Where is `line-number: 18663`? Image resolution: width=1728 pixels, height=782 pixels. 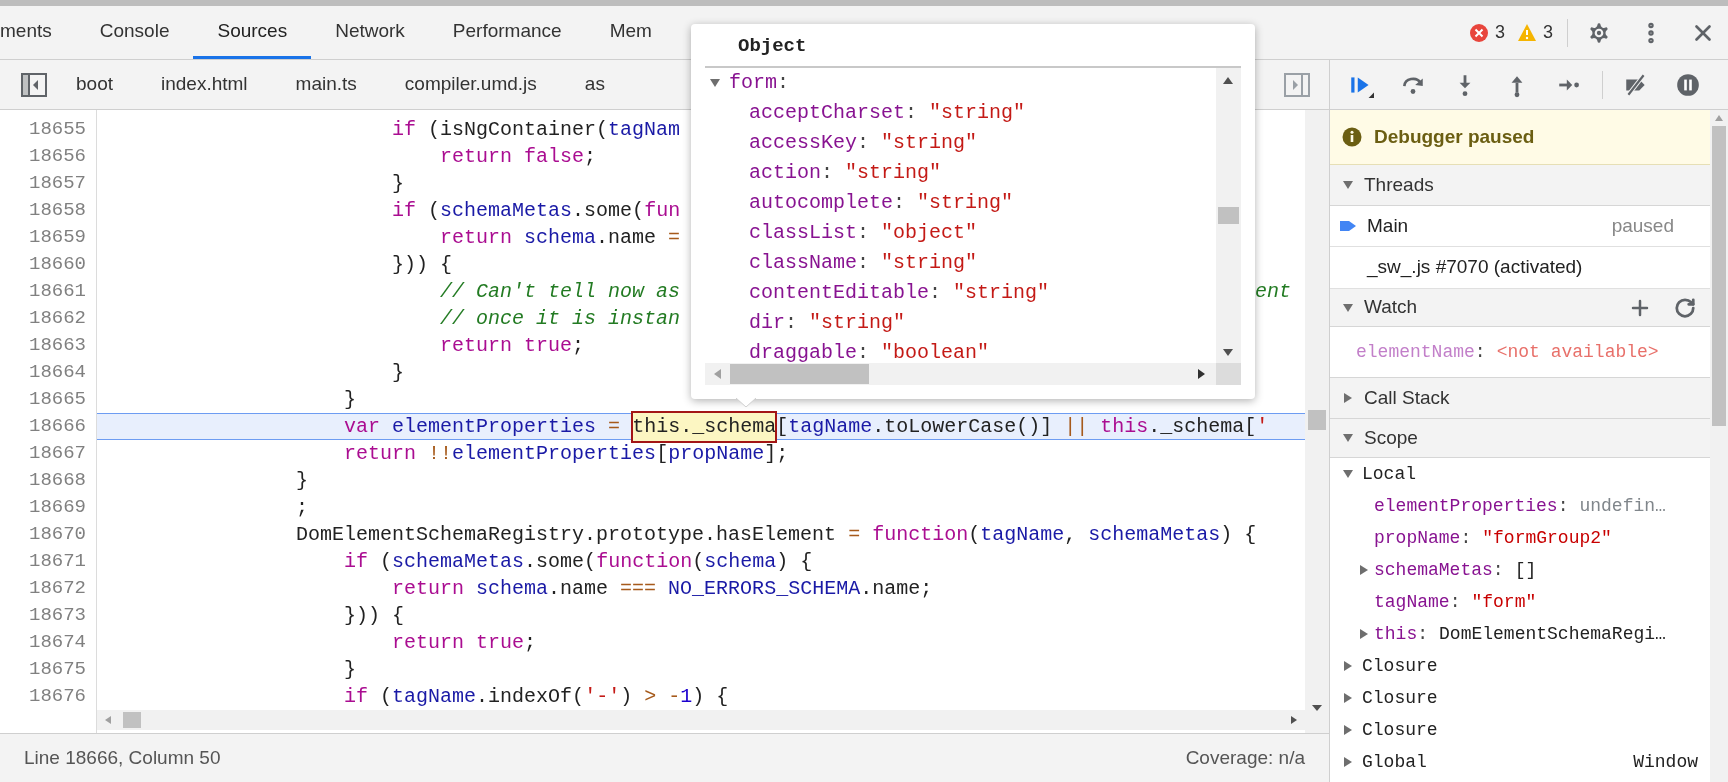 line-number: 18663 is located at coordinates (48, 345).